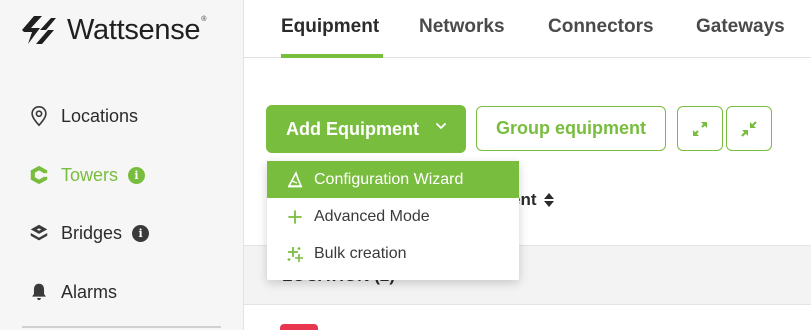 This screenshot has width=811, height=330. Describe the element at coordinates (527, 29) in the screenshot. I see `top-tabs: Equipment Networks Connectors Gateways` at that location.